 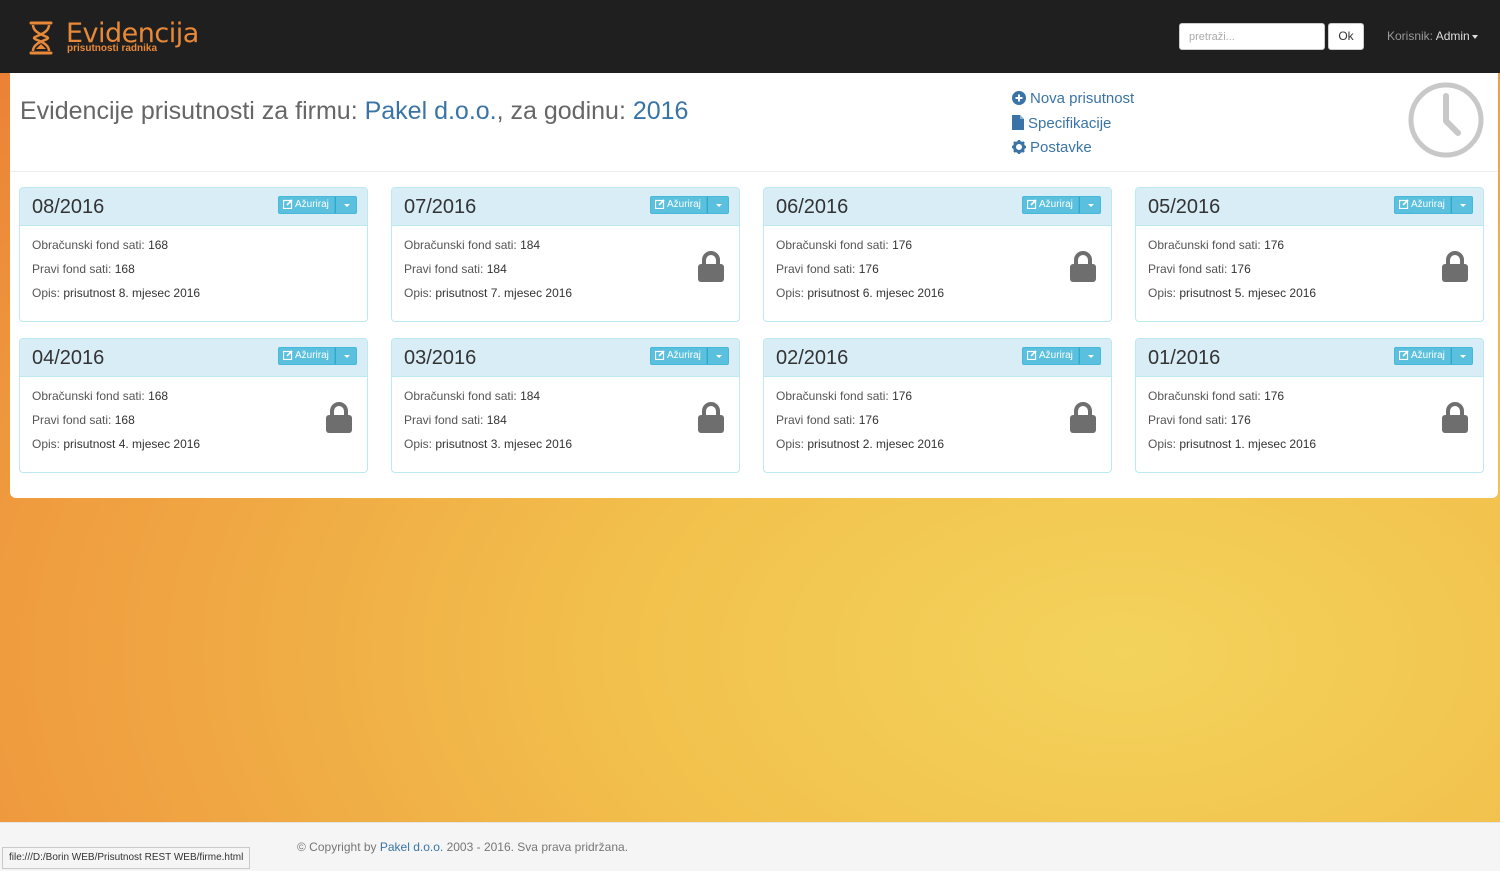 What do you see at coordinates (536, 847) in the screenshot?
I see `copyright-suffix: 2003 - 2016. Sva prava pridržana.` at bounding box center [536, 847].